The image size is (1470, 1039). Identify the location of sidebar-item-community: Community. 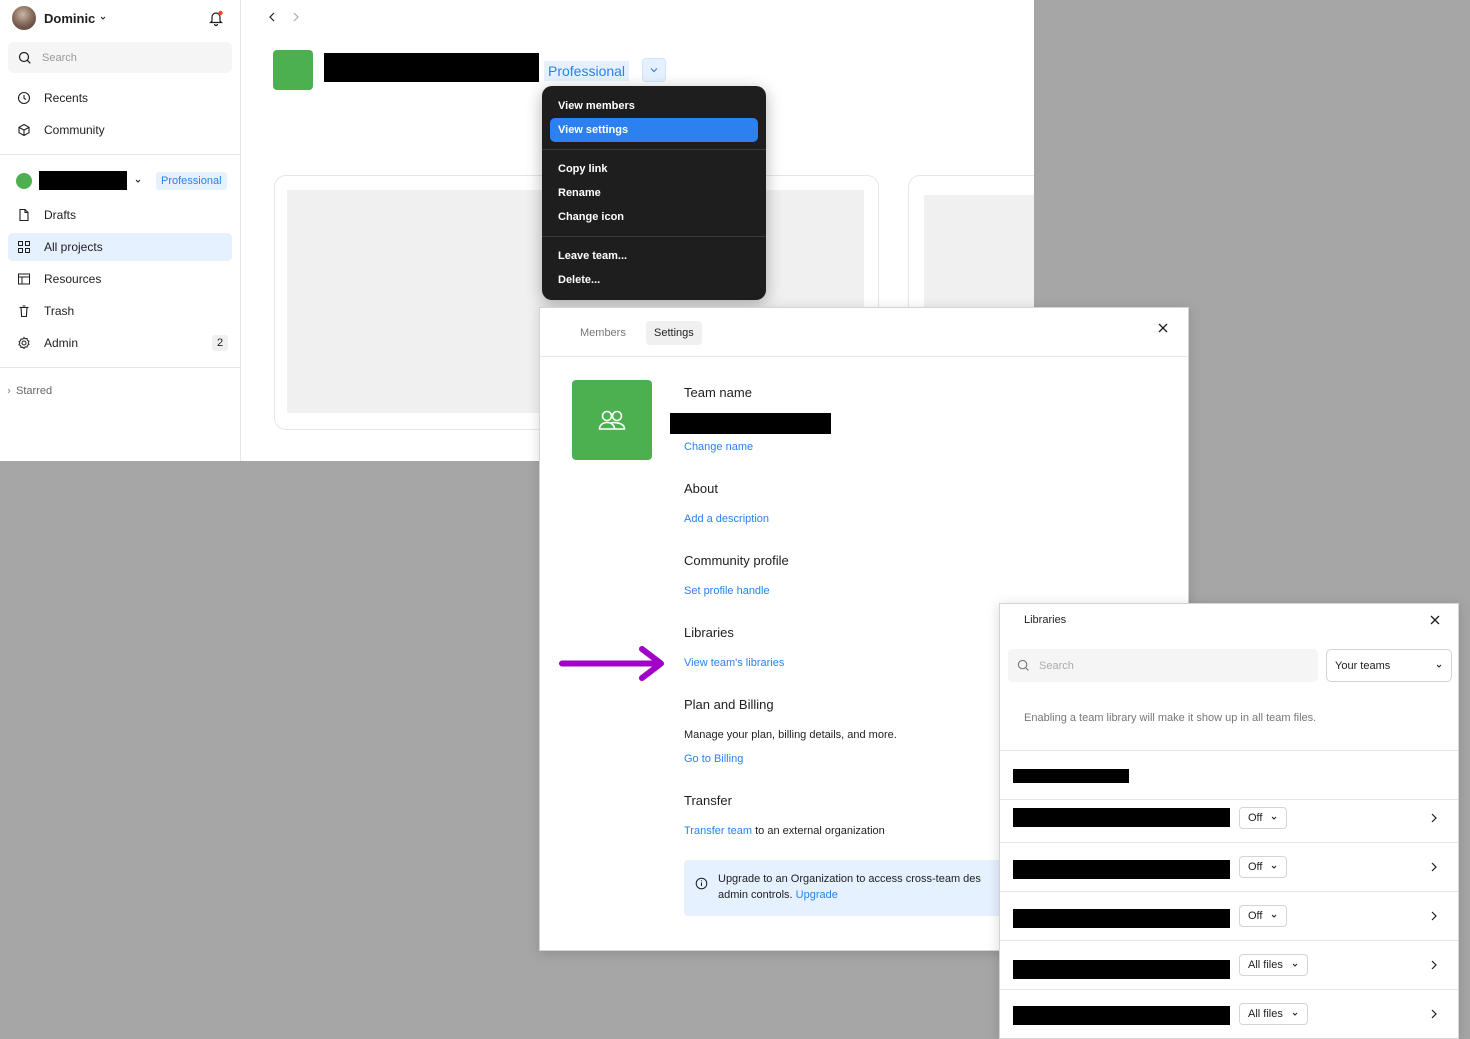
(120, 130).